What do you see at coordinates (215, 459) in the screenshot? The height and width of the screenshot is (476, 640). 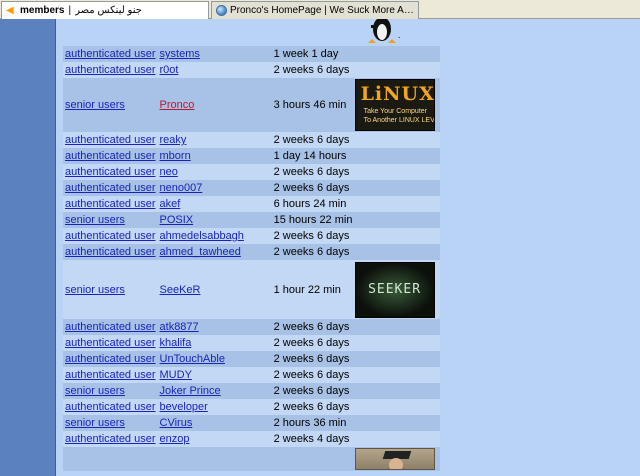 I see `username-cell` at bounding box center [215, 459].